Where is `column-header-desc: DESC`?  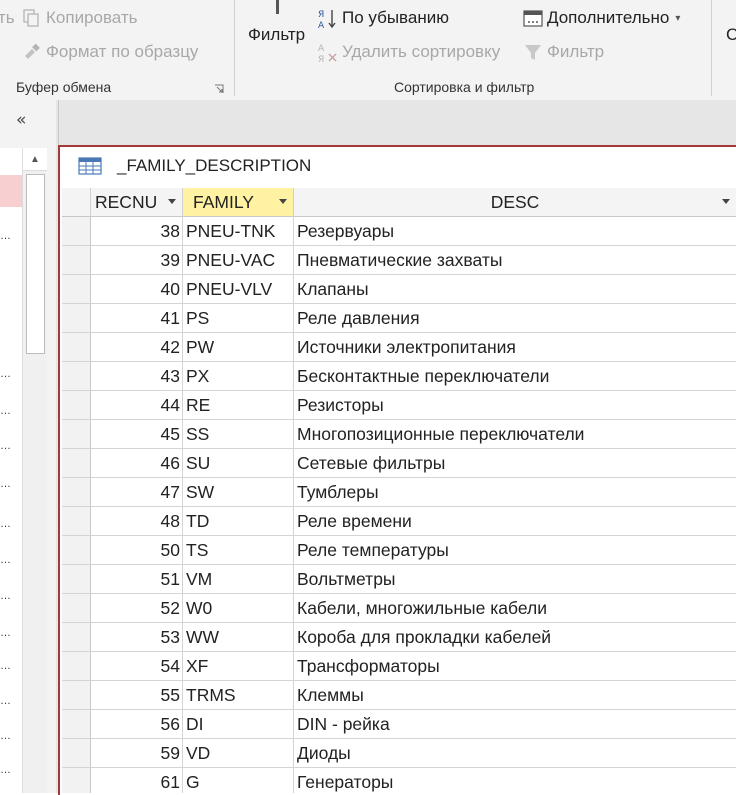 column-header-desc: DESC is located at coordinates (515, 202).